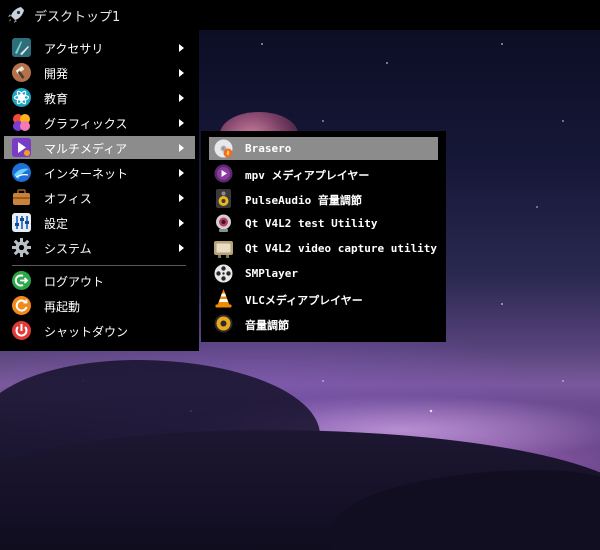 Image resolution: width=600 pixels, height=550 pixels. Describe the element at coordinates (86, 174) in the screenshot. I see `menu-item-label: インターネット` at that location.